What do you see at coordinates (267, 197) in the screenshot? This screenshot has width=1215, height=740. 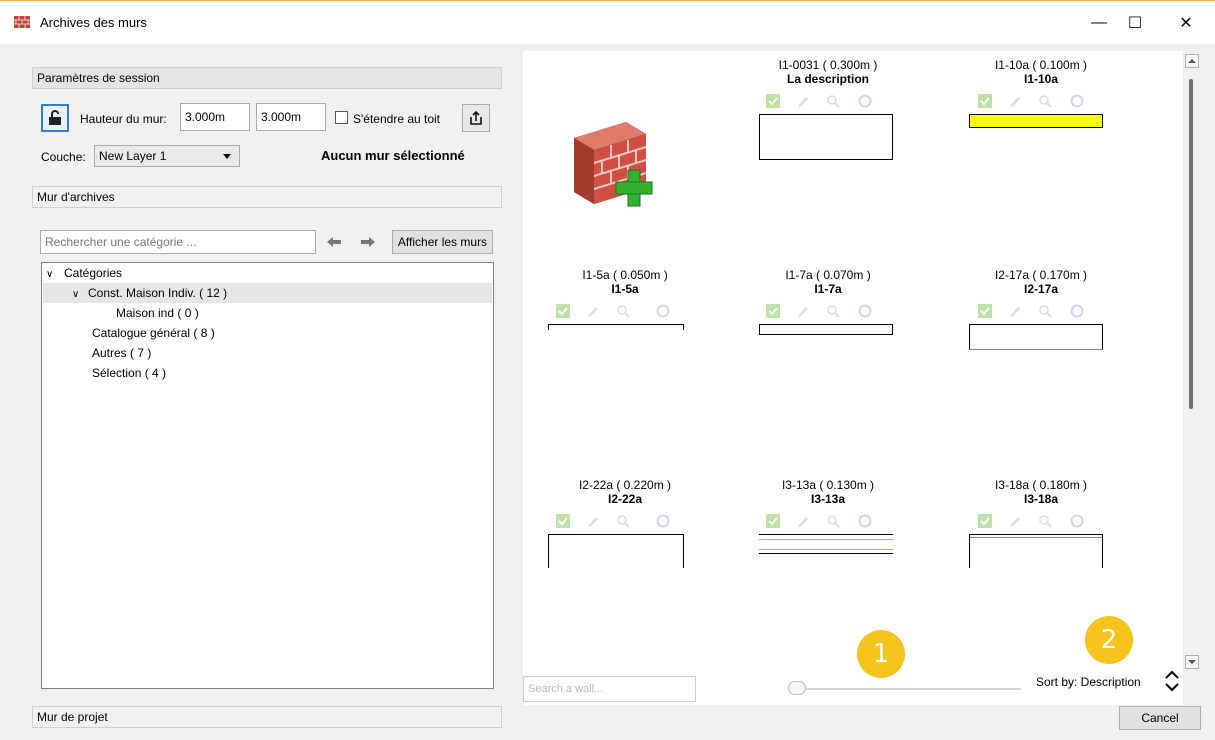 I see `archive-walls-header: Mur d'archives` at bounding box center [267, 197].